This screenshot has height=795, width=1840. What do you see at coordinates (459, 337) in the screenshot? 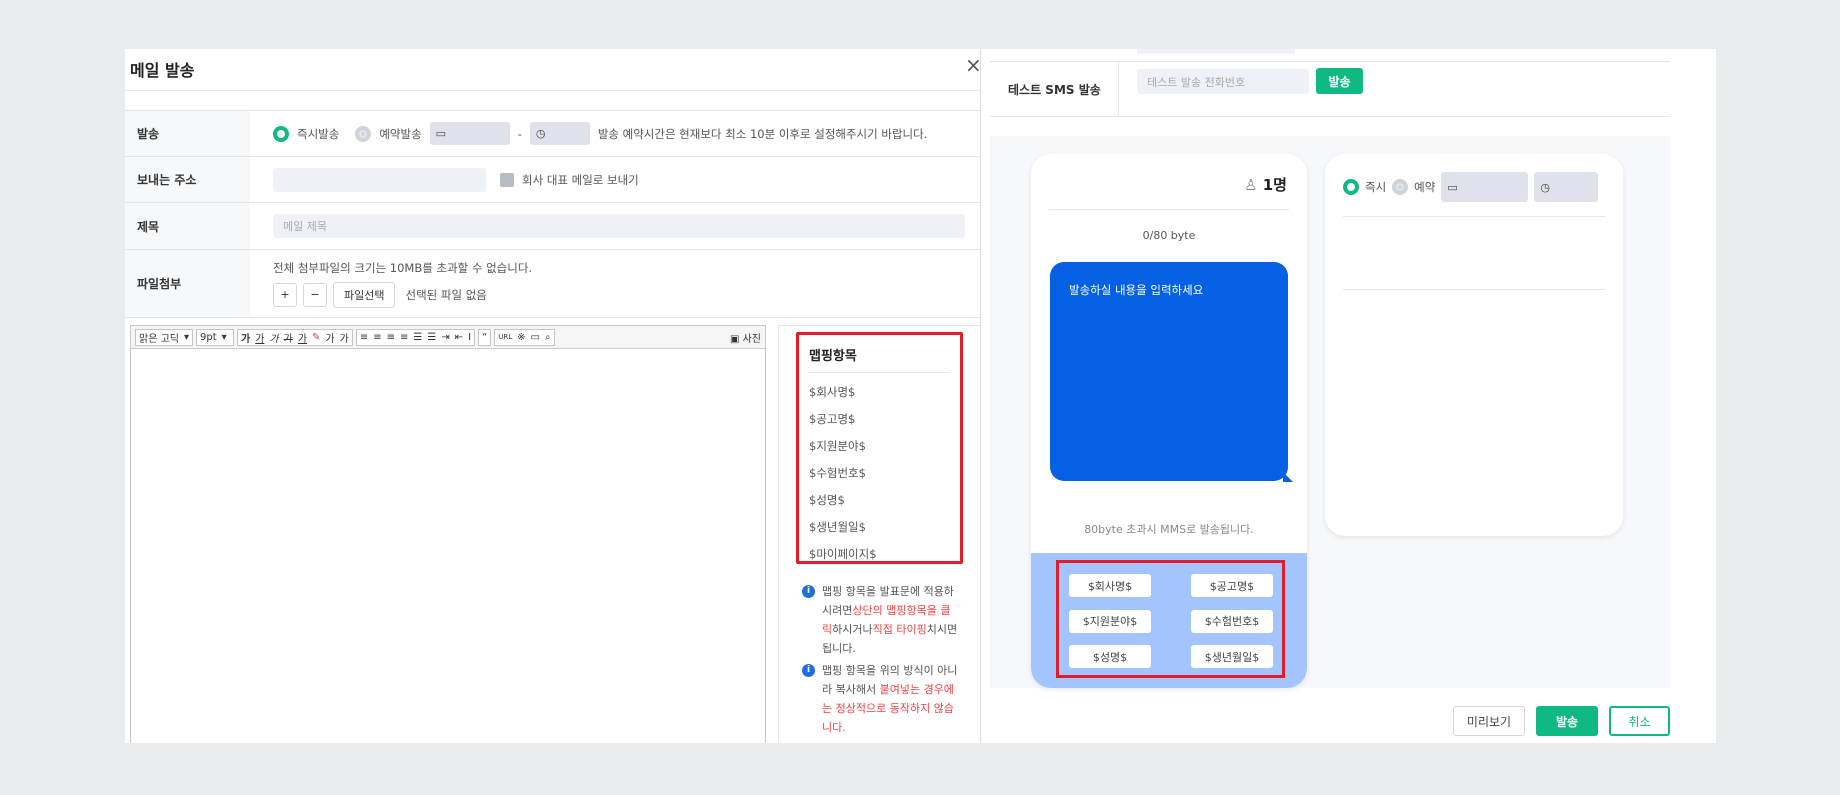
I see `outdent-icon: ⇤` at bounding box center [459, 337].